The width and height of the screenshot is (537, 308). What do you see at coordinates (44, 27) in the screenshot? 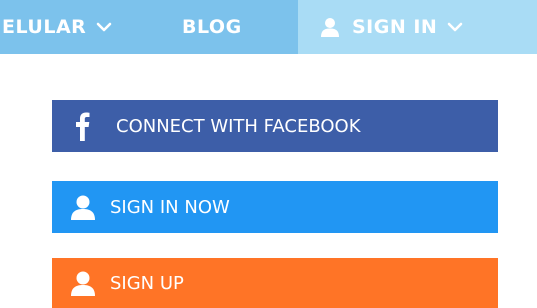
I see `nav-cellular-label: ELULAR` at bounding box center [44, 27].